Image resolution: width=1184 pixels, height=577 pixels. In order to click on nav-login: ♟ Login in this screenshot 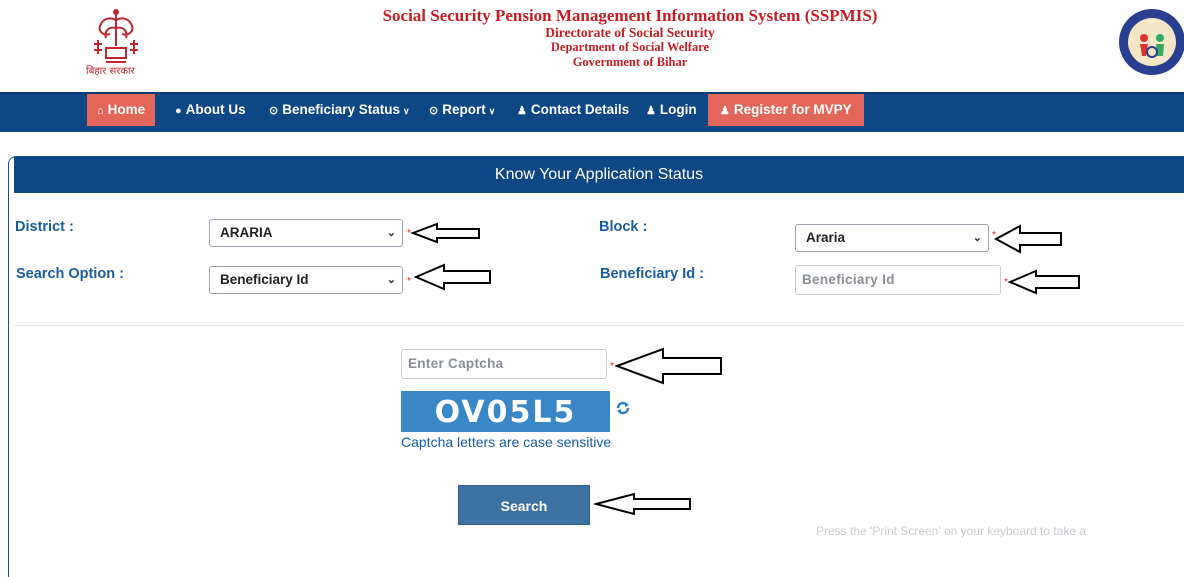, I will do `click(671, 110)`.